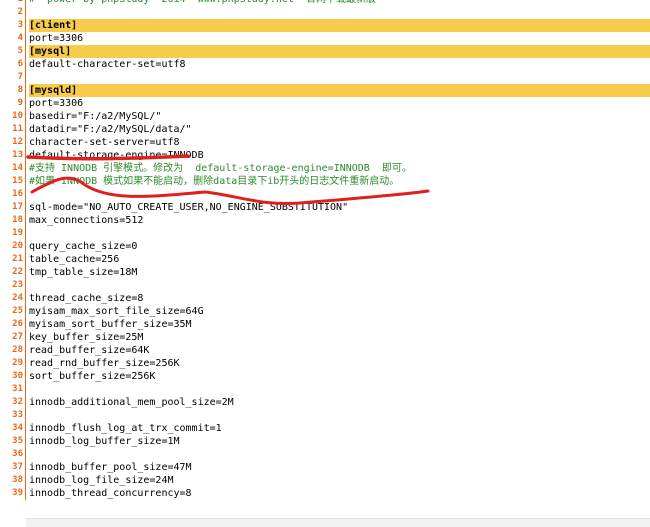 This screenshot has height=527, width=650. What do you see at coordinates (13, 272) in the screenshot?
I see `line-number: 22` at bounding box center [13, 272].